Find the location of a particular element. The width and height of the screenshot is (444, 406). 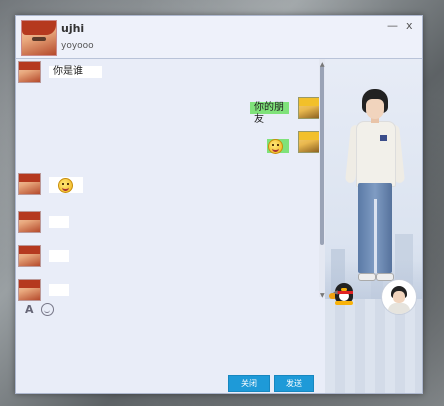

scroll-down-icon: ▼ is located at coordinates (322, 295).